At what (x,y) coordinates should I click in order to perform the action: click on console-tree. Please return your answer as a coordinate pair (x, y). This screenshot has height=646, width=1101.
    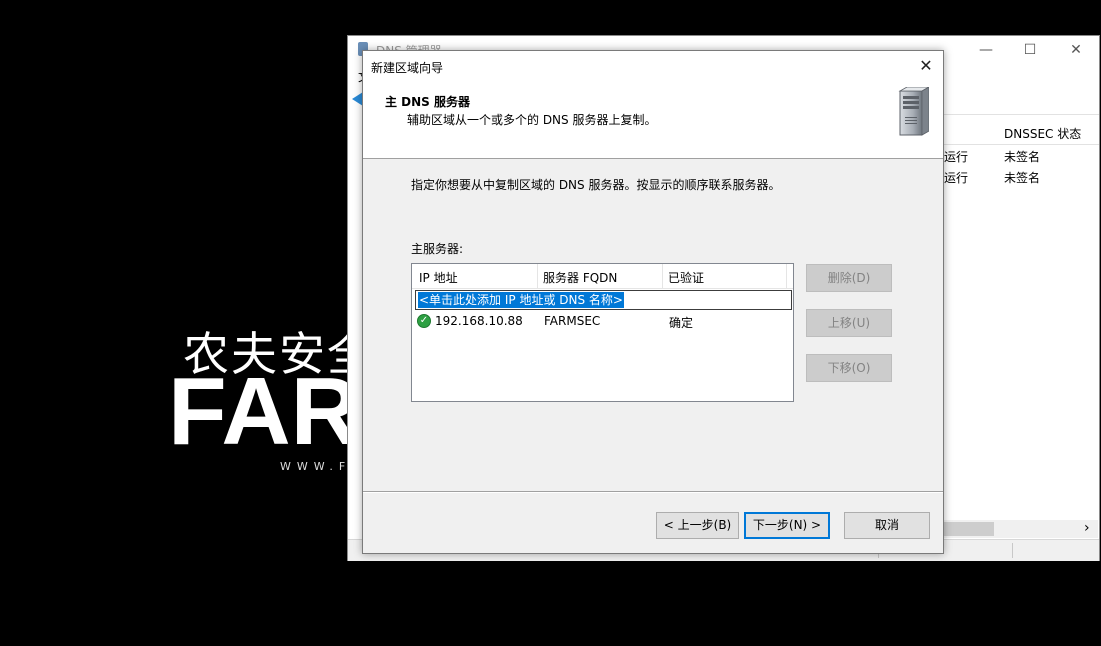
    Looking at the image, I should click on (355, 326).